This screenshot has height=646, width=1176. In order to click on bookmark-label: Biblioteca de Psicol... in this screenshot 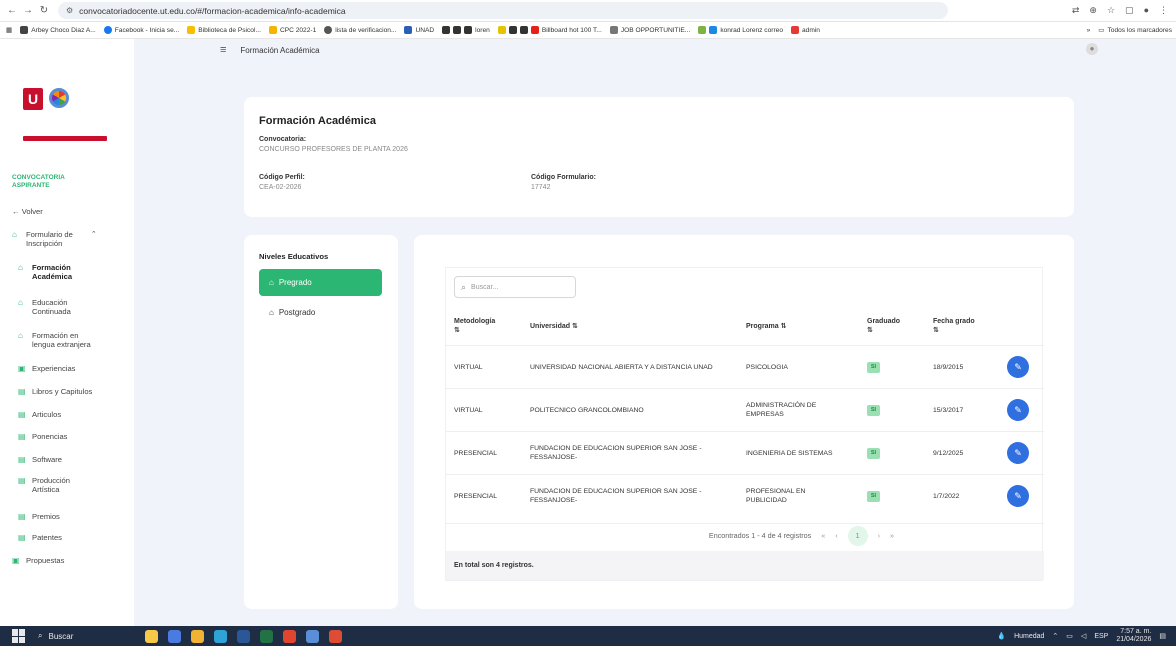, I will do `click(229, 30)`.